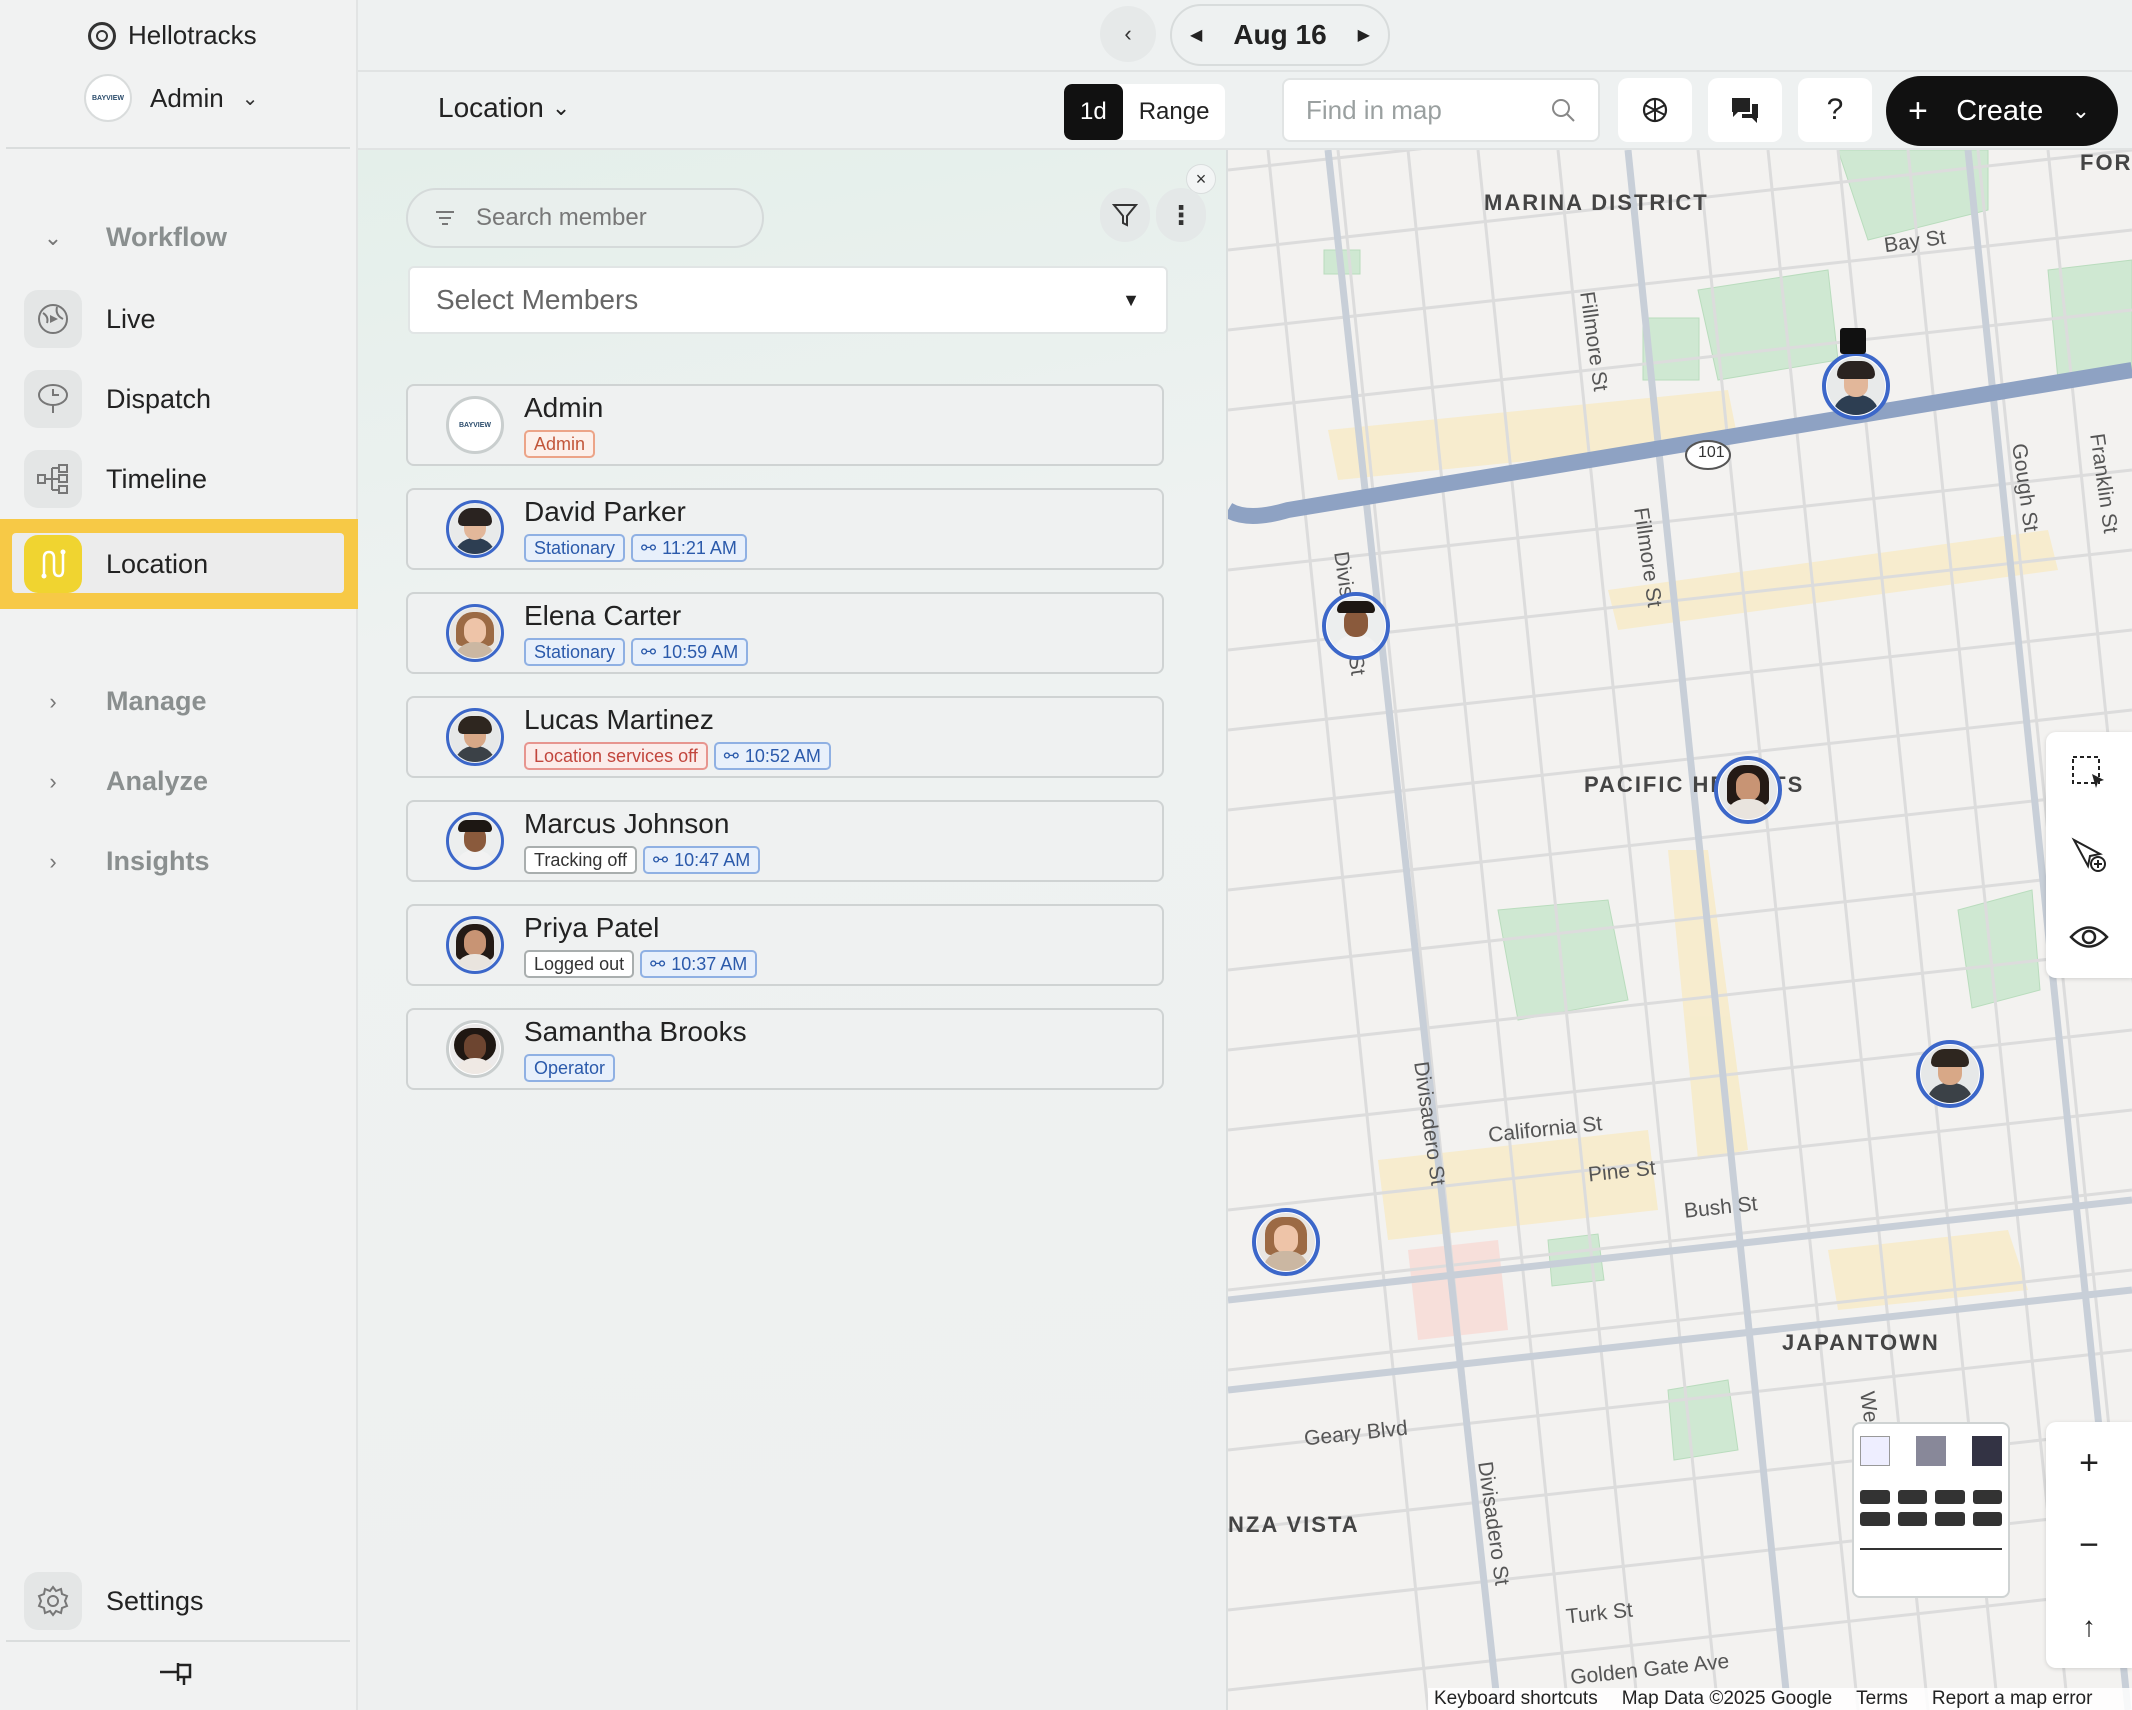  What do you see at coordinates (1835, 110) in the screenshot?
I see `help-button: ?` at bounding box center [1835, 110].